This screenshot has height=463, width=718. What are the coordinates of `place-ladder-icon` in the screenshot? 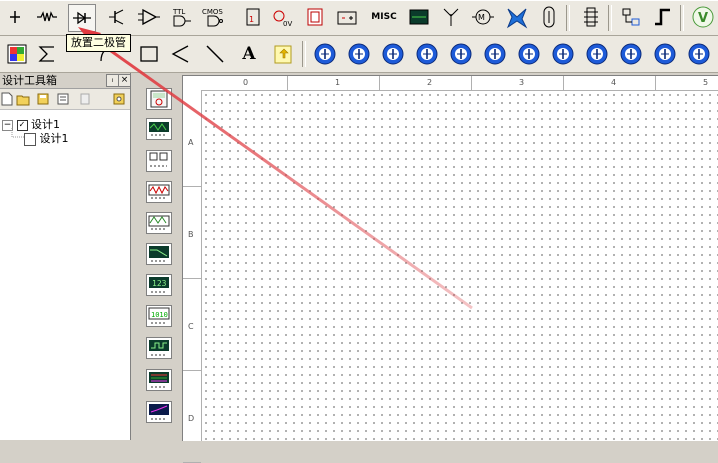 It's located at (549, 17).